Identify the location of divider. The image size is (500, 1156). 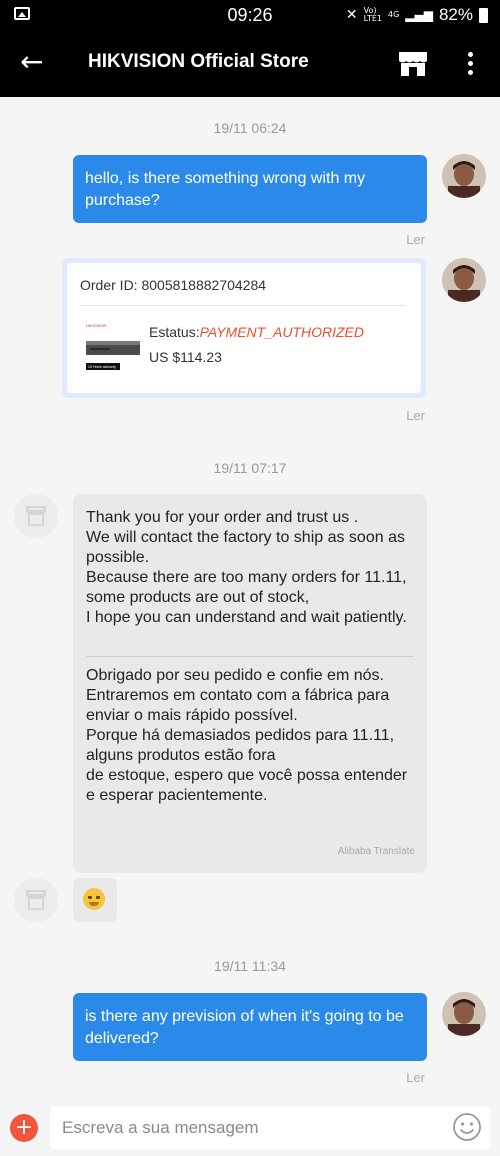
(243, 305).